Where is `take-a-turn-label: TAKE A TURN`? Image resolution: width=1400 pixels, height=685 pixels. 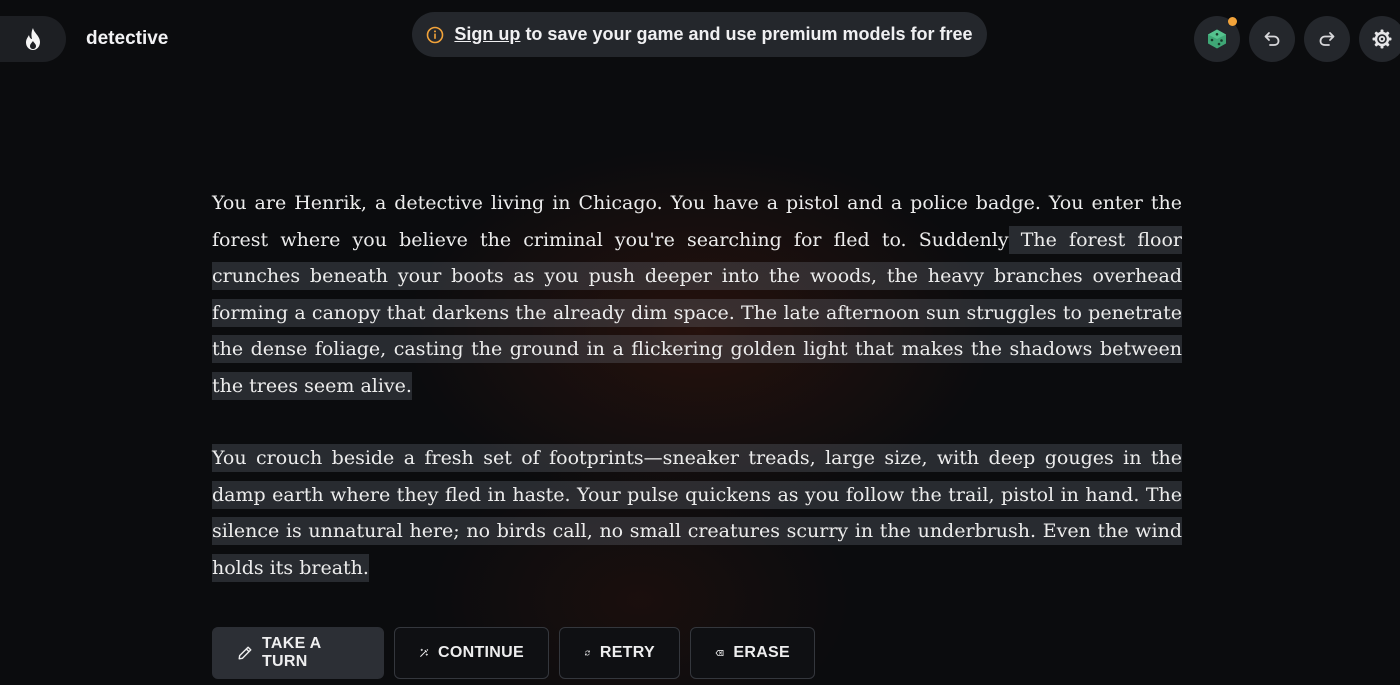 take-a-turn-label: TAKE A TURN is located at coordinates (291, 652).